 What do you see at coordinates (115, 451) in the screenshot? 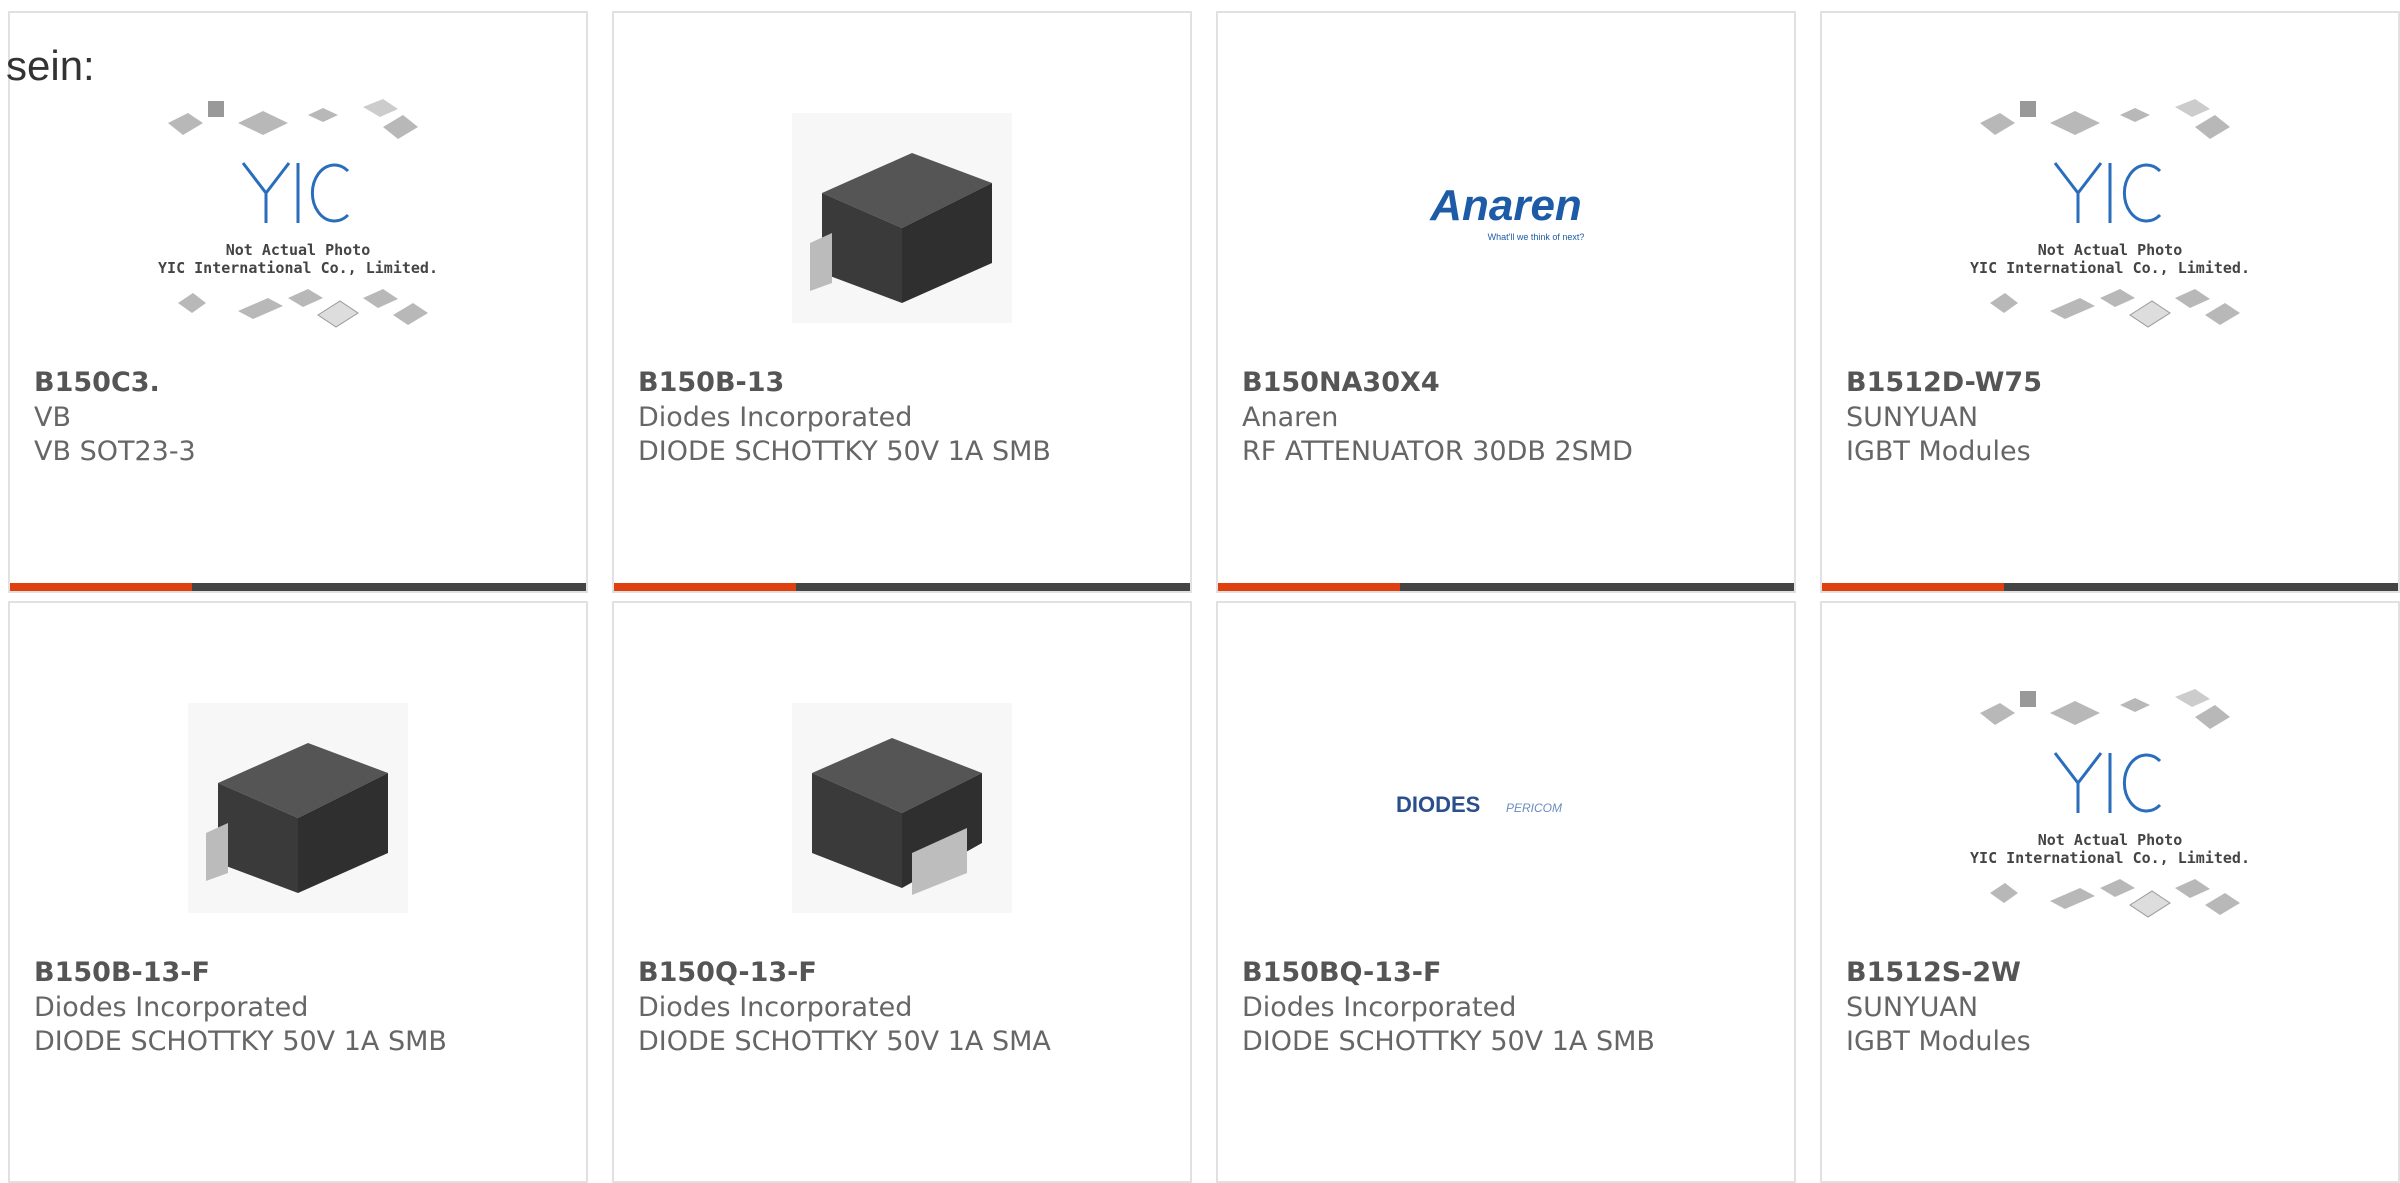
I see `product-description: VB SOT23-3` at bounding box center [115, 451].